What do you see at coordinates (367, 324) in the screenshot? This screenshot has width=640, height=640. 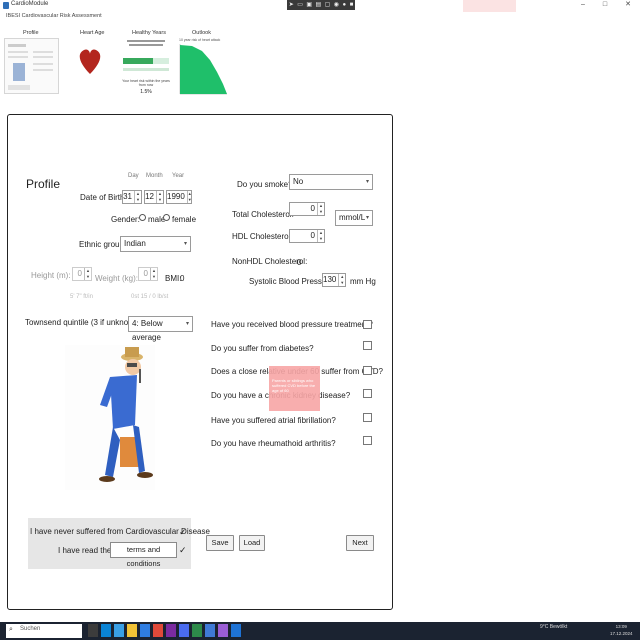 I see `bp-treatment-checkbox` at bounding box center [367, 324].